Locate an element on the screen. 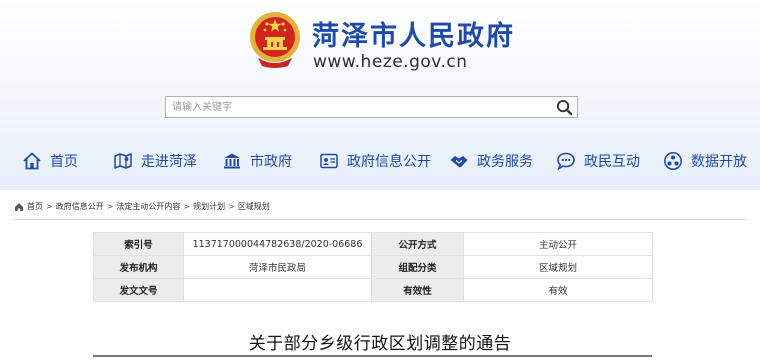  nav-label: 走进菏泽 is located at coordinates (169, 162).